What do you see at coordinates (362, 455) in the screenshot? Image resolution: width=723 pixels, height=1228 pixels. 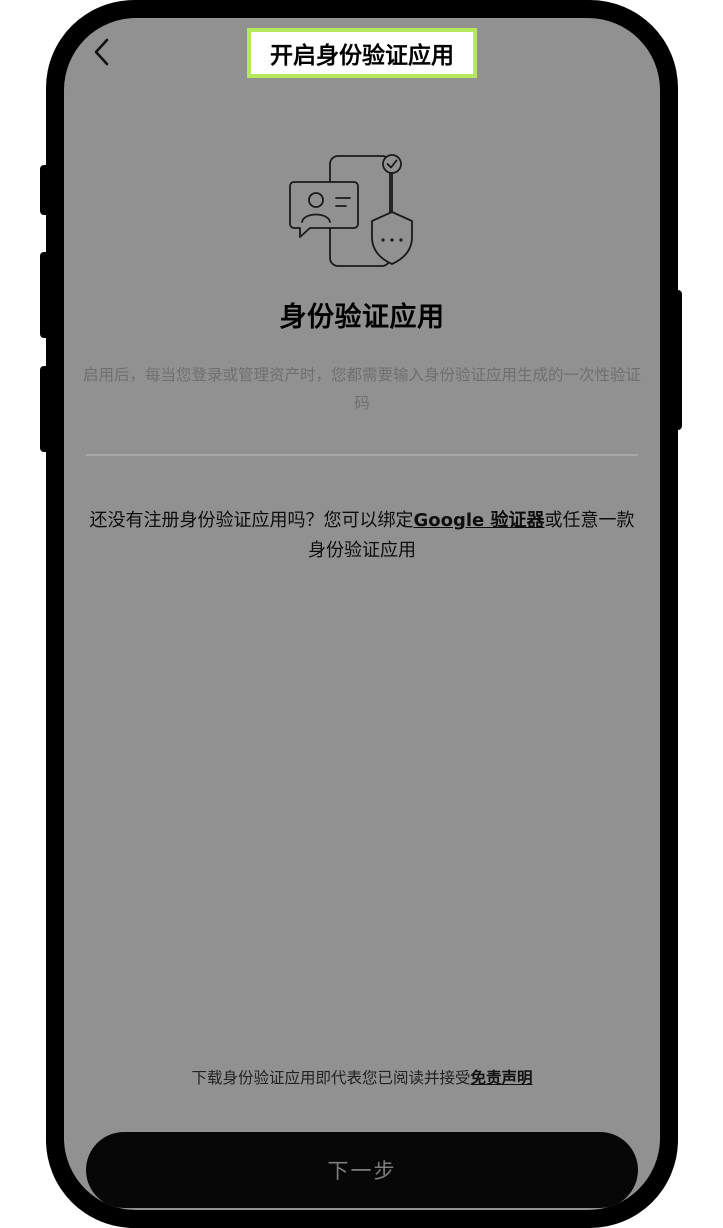 I see `divider` at bounding box center [362, 455].